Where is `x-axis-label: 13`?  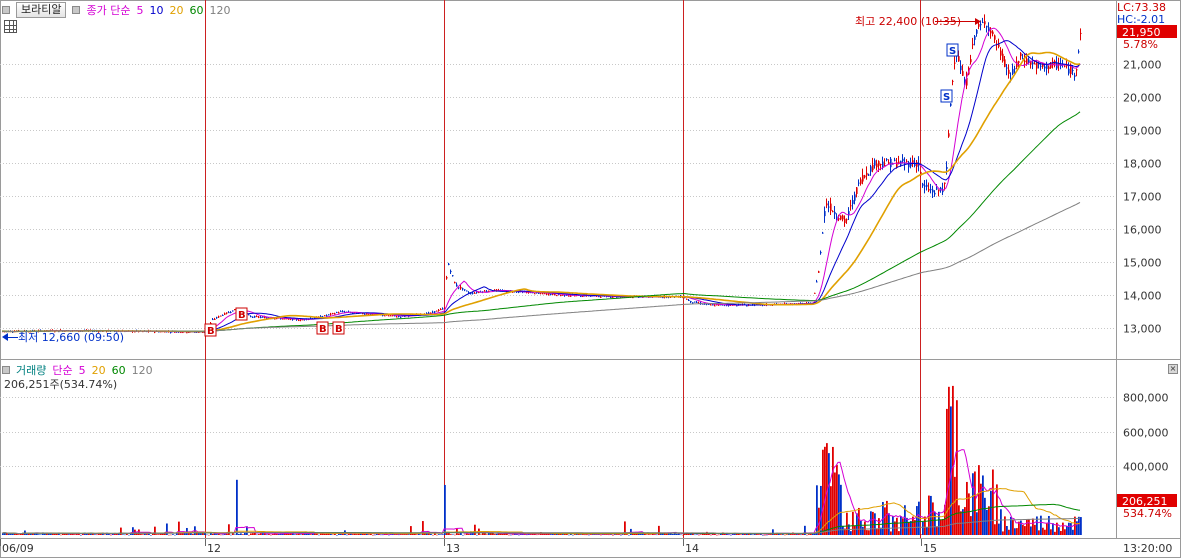 x-axis-label: 13 is located at coordinates (453, 548).